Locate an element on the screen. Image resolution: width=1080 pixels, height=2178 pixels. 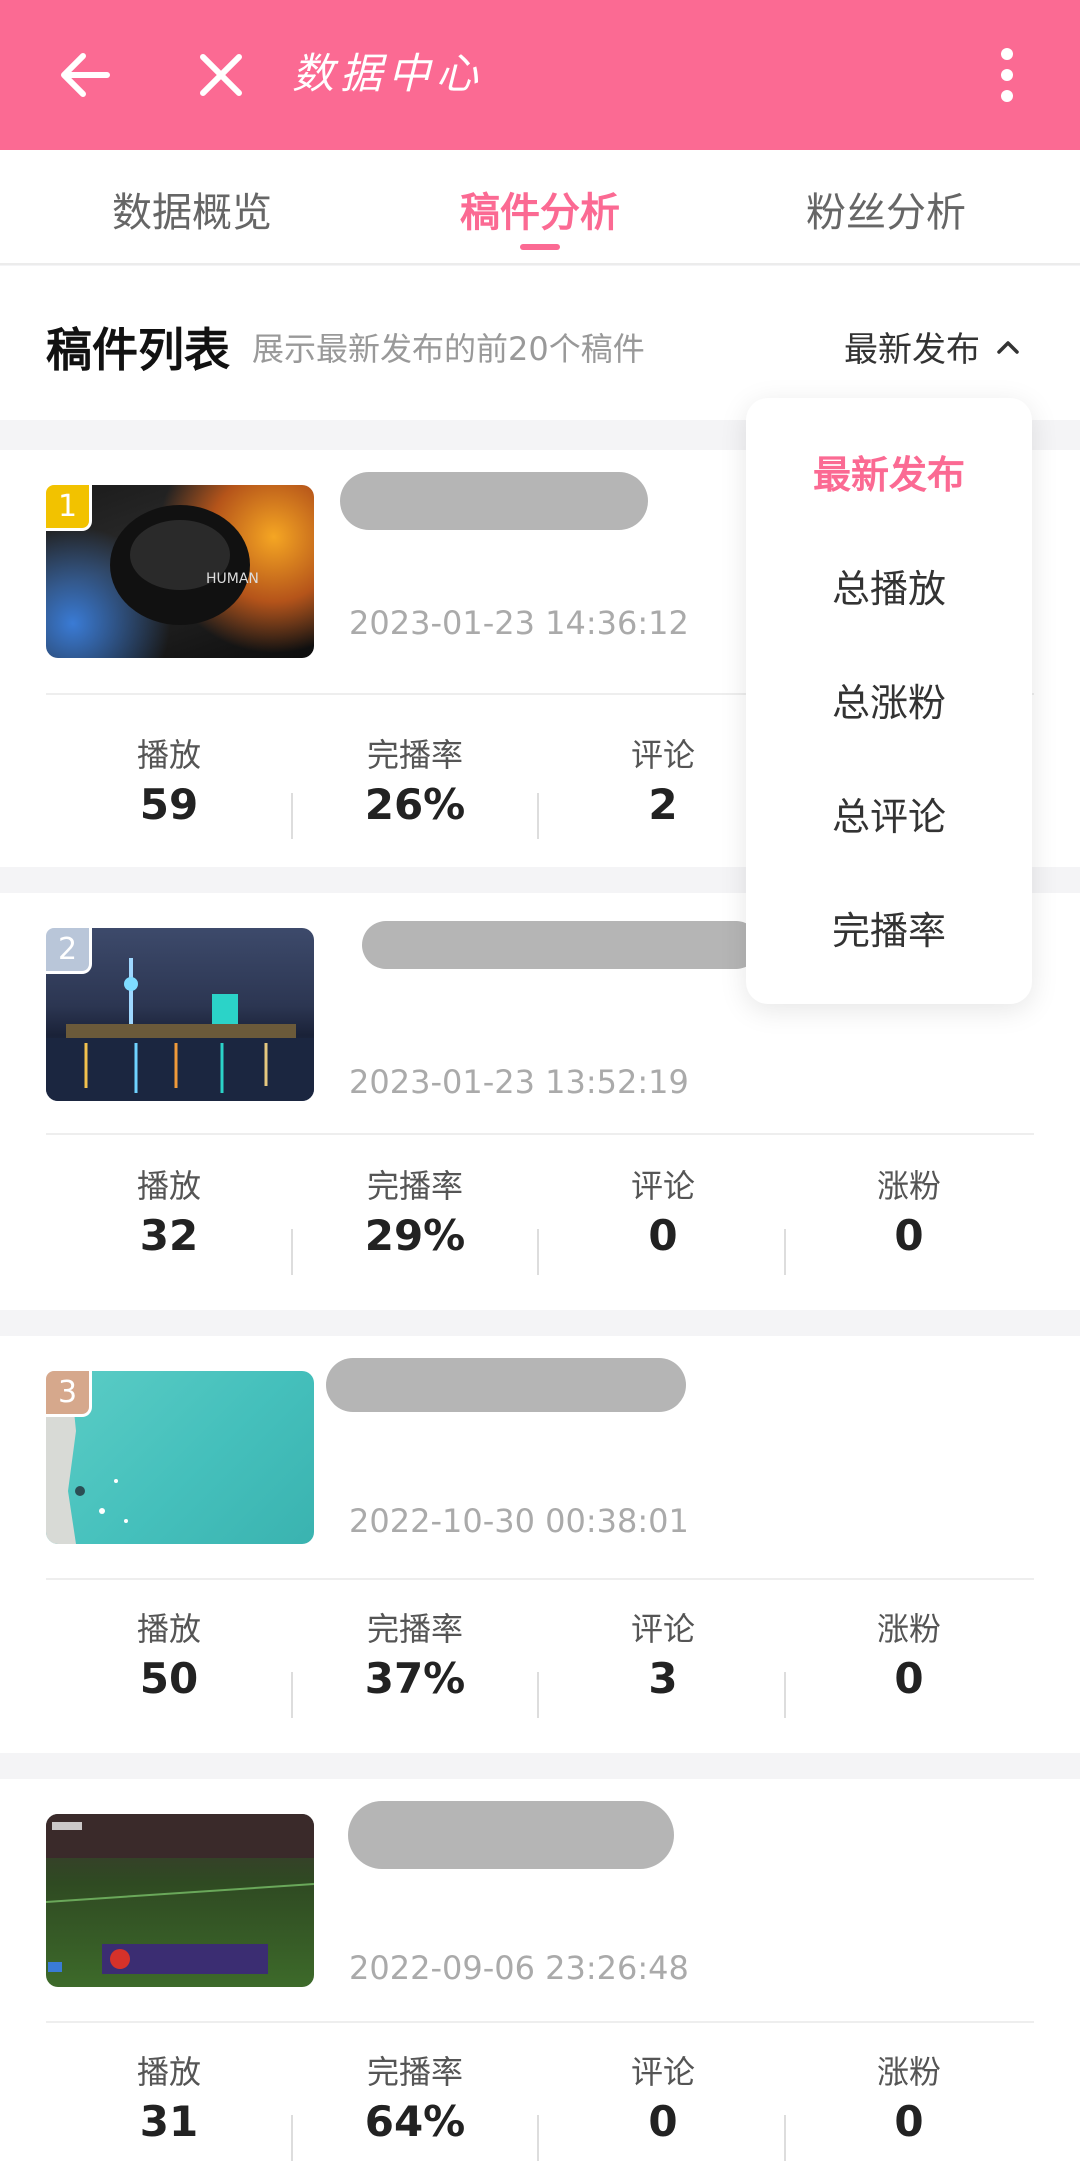
sort-option-total-fans: 总涨粉 is located at coordinates (889, 699).